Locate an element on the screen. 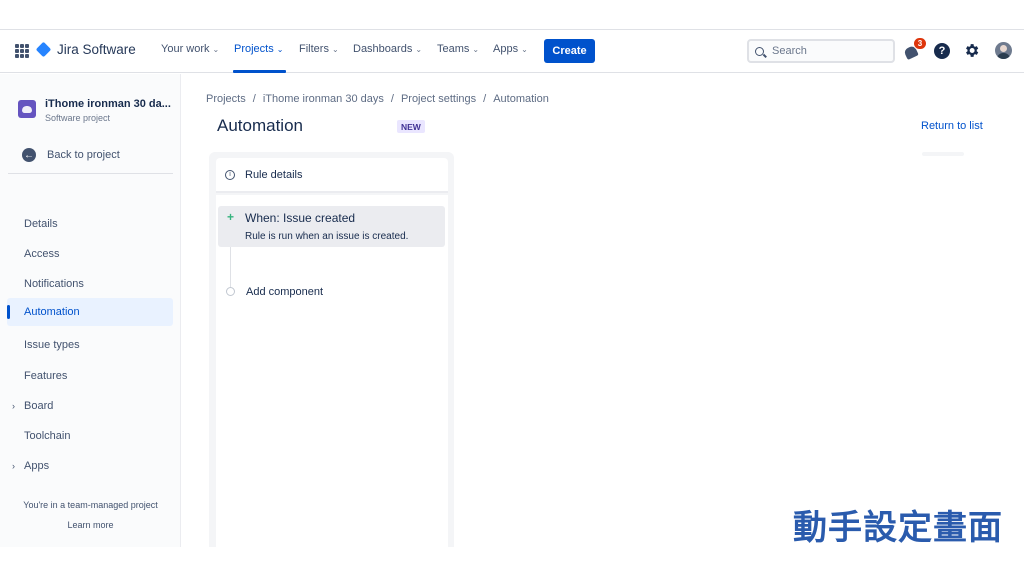  notification-count-badge: 3 is located at coordinates (920, 43).